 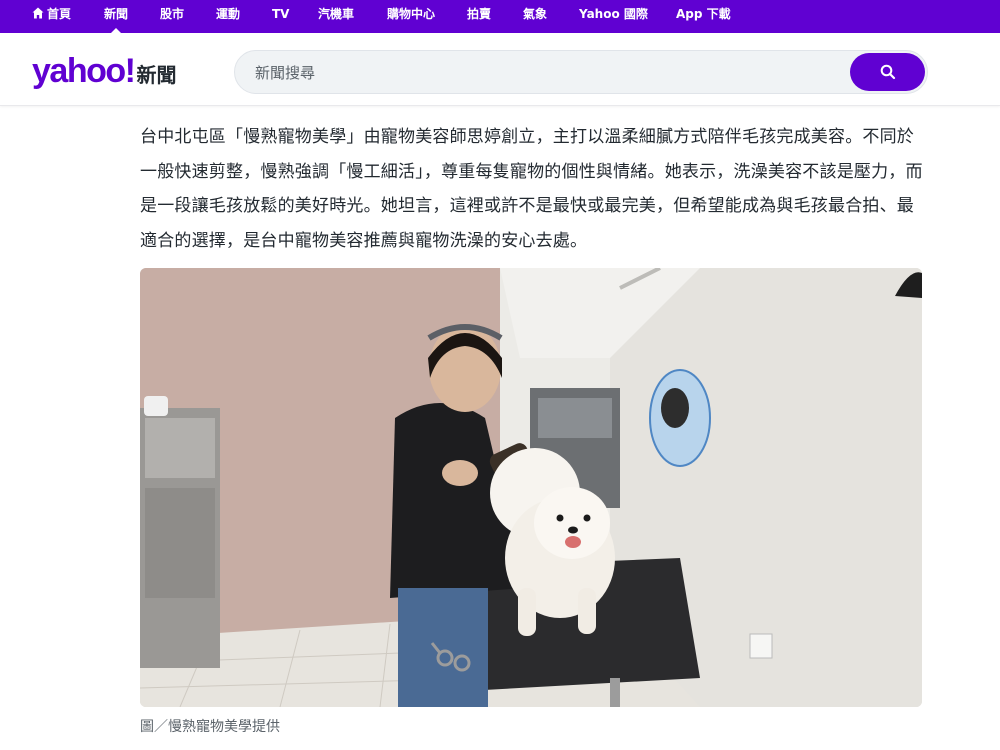 I want to click on nav-item-app-download: App 下載, so click(x=703, y=16).